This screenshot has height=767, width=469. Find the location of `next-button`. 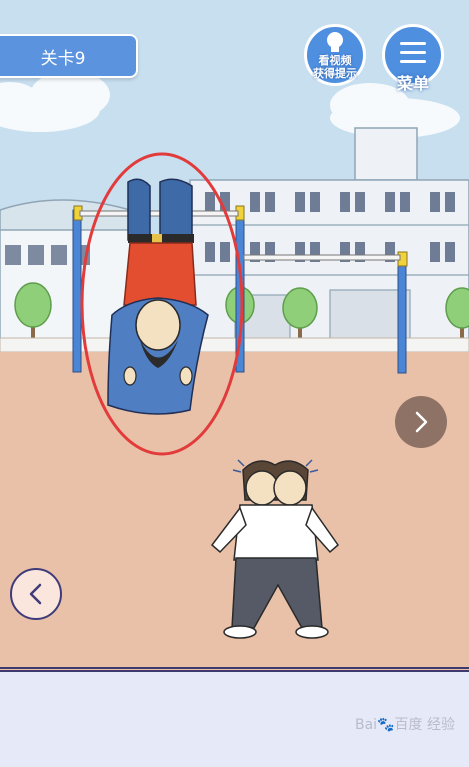

next-button is located at coordinates (421, 422).